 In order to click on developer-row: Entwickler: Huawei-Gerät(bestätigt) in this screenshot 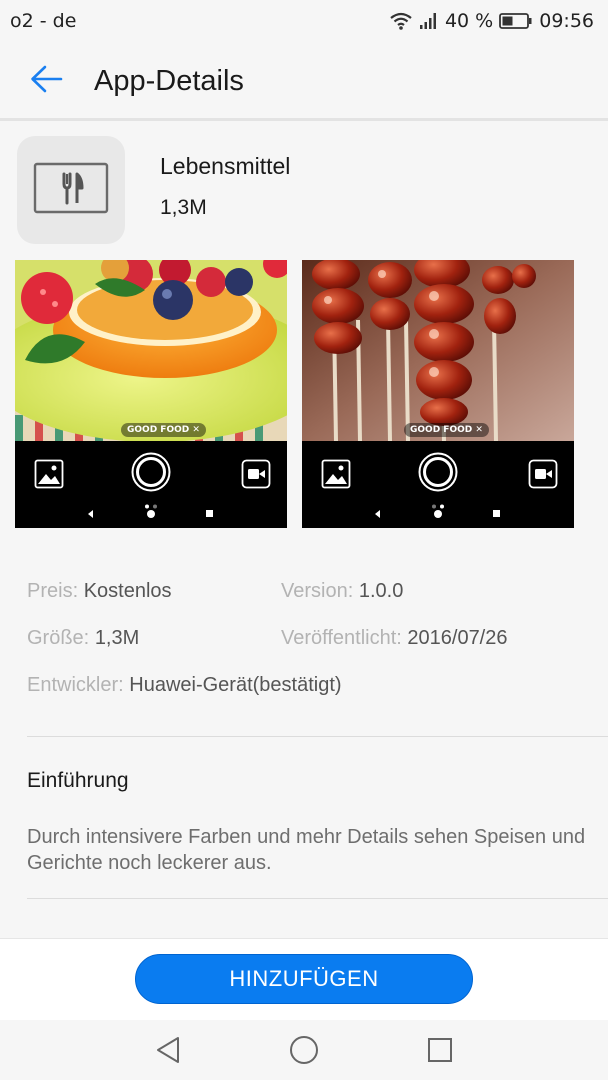, I will do `click(184, 685)`.